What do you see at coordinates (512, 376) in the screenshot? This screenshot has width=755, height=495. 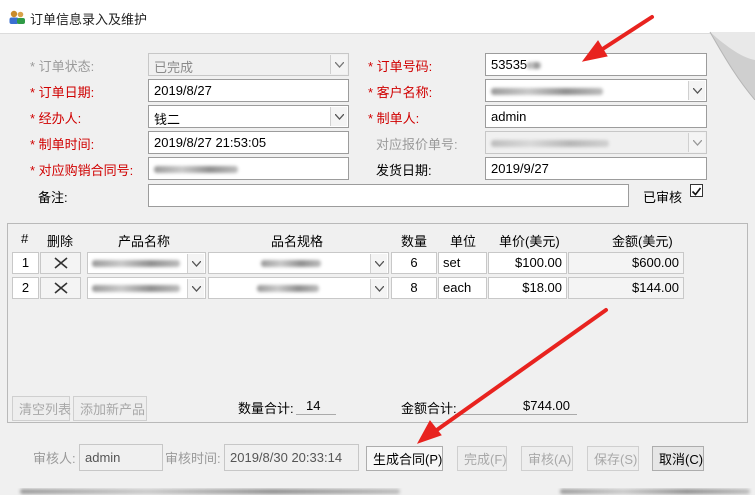 I see `arrow-to-generate-button` at bounding box center [512, 376].